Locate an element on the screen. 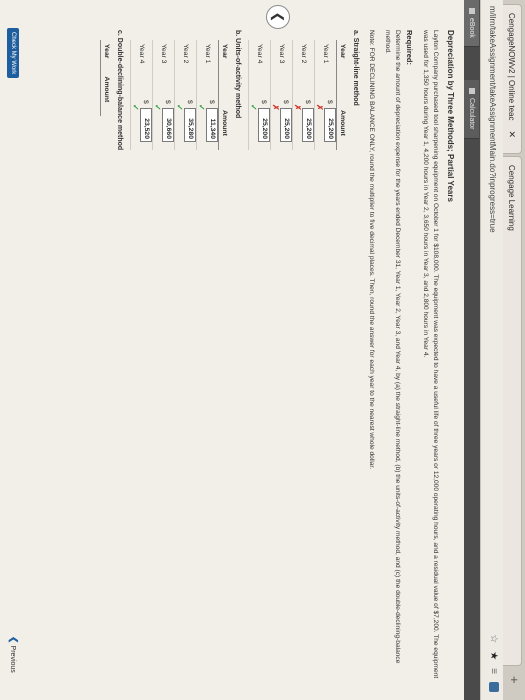 The image size is (525, 700). resource-toolbar: eBook Calculator is located at coordinates (472, 350).